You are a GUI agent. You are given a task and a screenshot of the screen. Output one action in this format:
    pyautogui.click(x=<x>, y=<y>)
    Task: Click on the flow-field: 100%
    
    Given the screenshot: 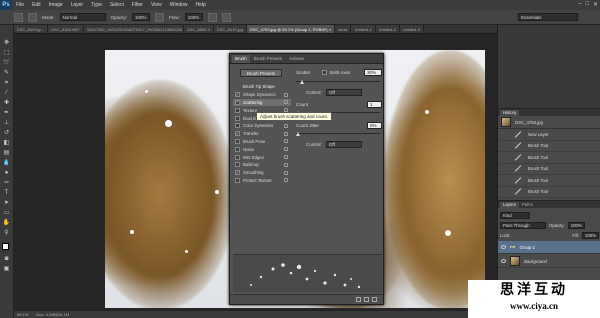 What is the action you would take?
    pyautogui.click(x=193, y=17)
    